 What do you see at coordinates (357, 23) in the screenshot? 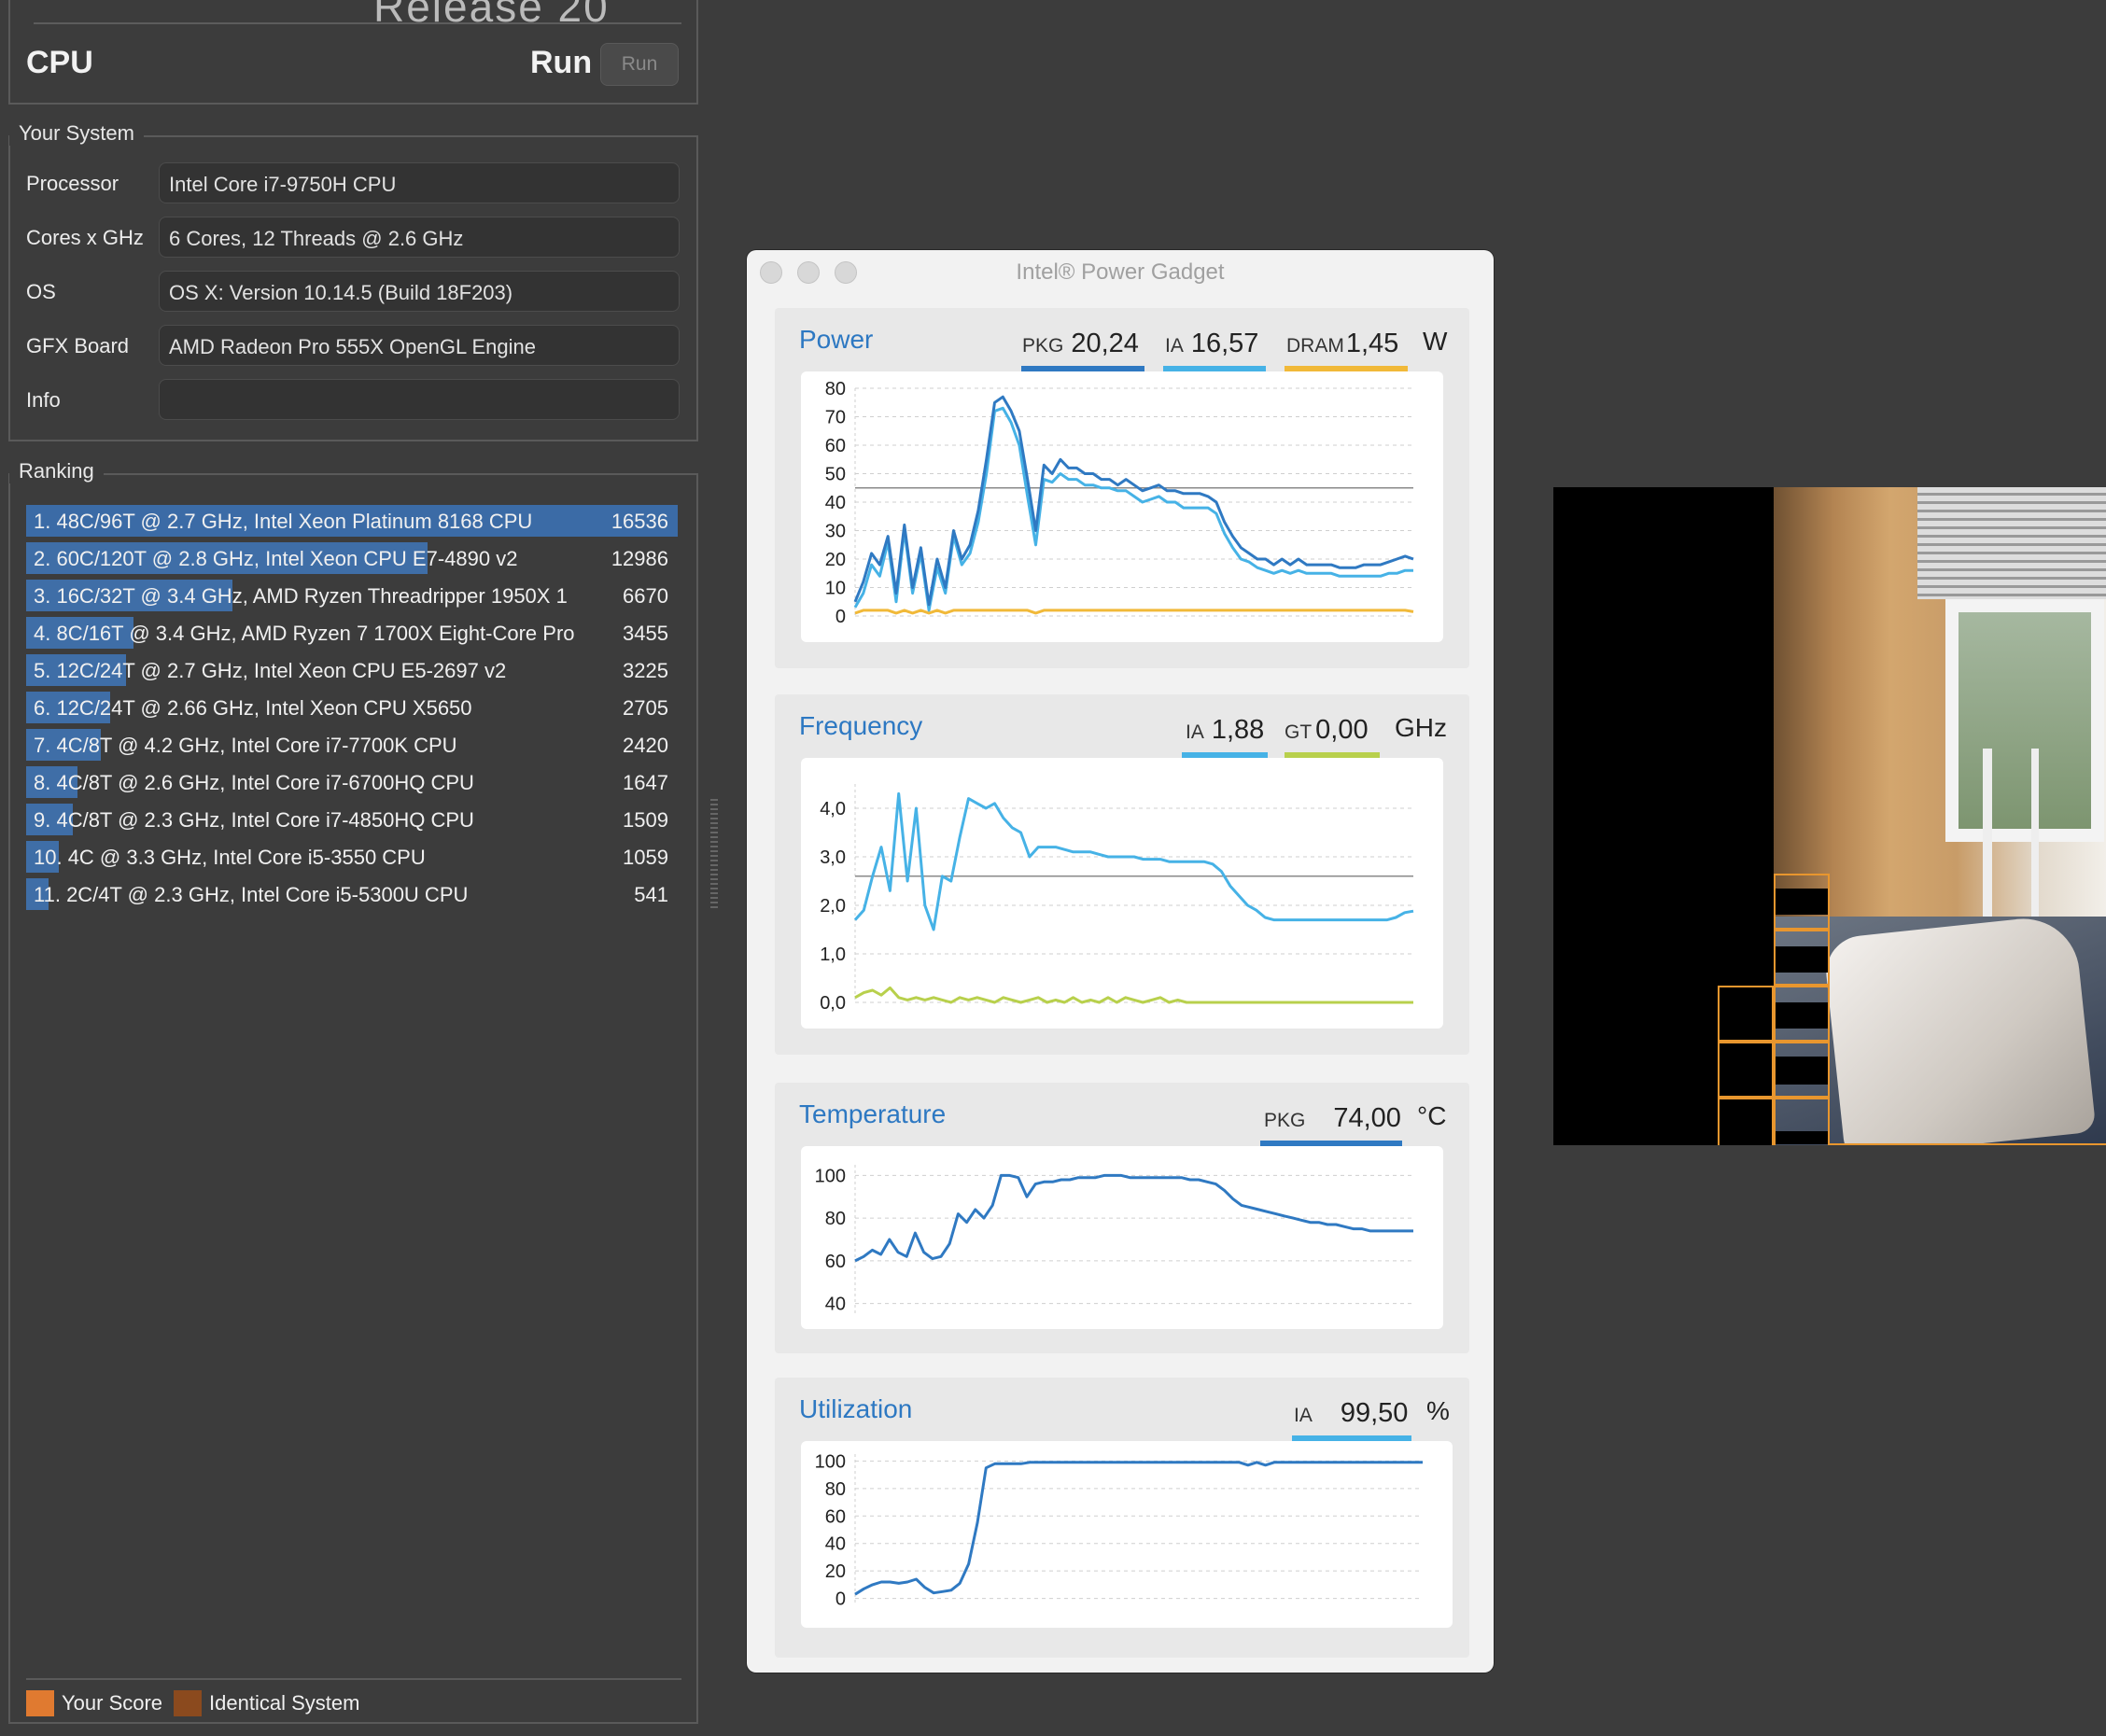
I see `header-divider` at bounding box center [357, 23].